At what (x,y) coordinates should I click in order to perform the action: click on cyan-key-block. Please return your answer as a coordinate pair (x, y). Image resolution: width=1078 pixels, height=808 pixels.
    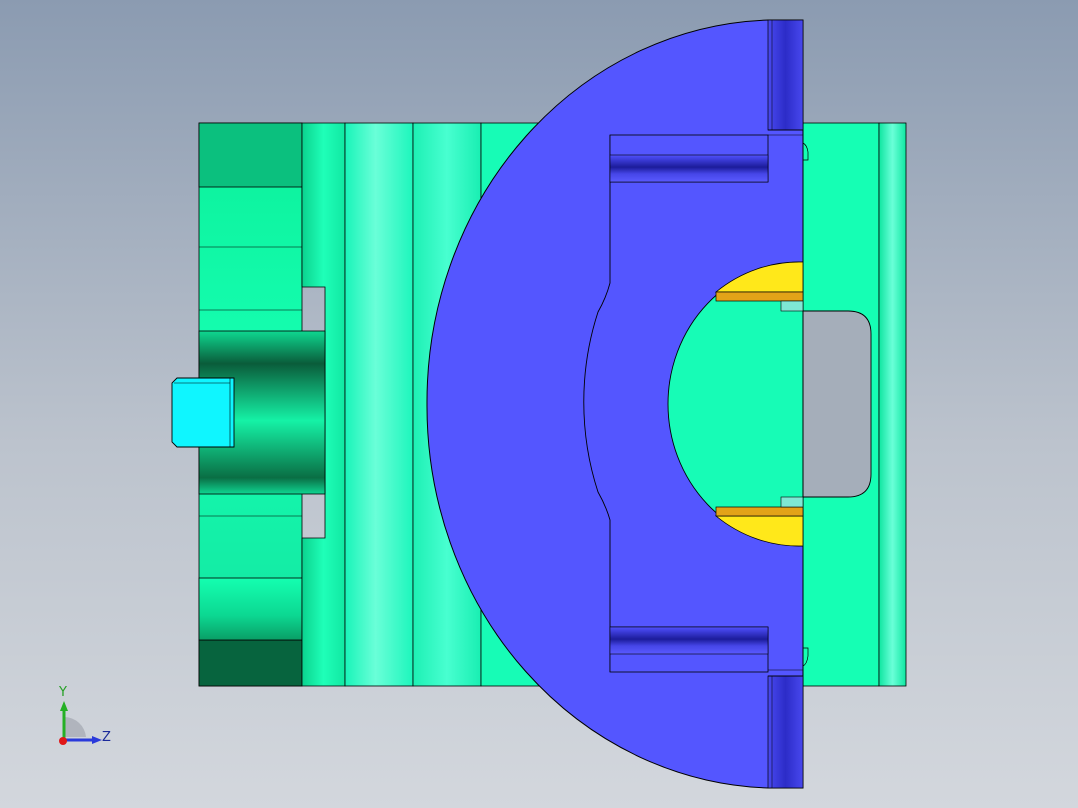
    Looking at the image, I should click on (203, 412).